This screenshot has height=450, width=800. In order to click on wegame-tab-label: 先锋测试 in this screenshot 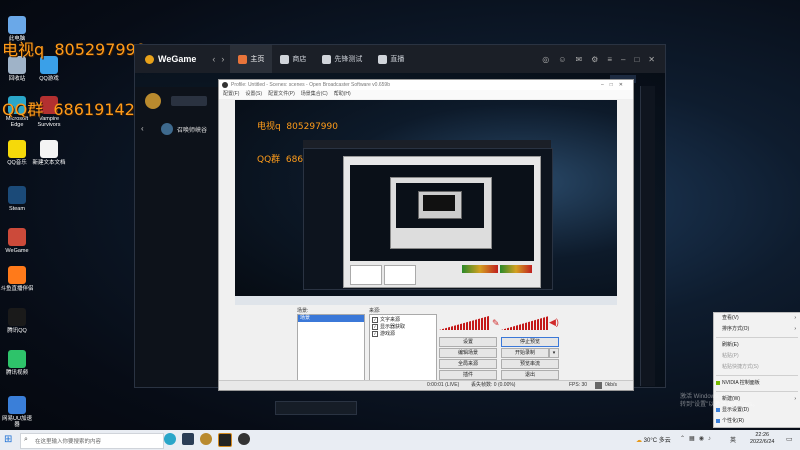, I will do `click(348, 59)`.